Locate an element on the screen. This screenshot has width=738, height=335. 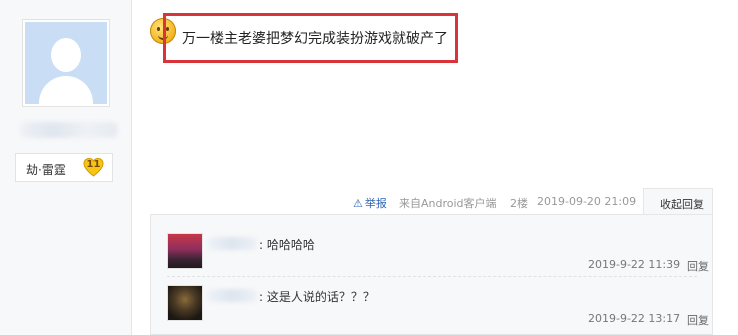
level-heart-icon: 11 is located at coordinates (93, 167).